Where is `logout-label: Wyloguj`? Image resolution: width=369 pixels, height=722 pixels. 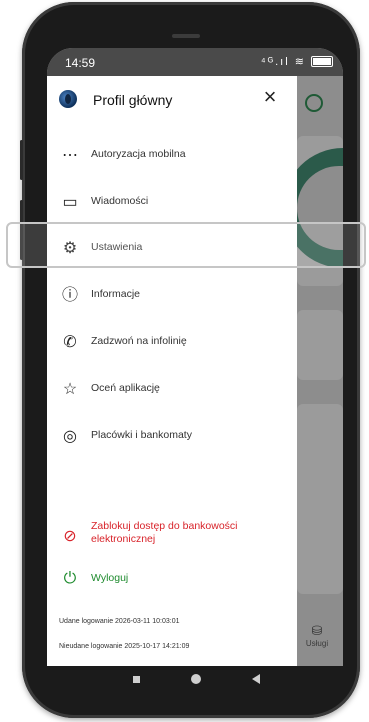
logout-label: Wyloguj is located at coordinates (110, 578).